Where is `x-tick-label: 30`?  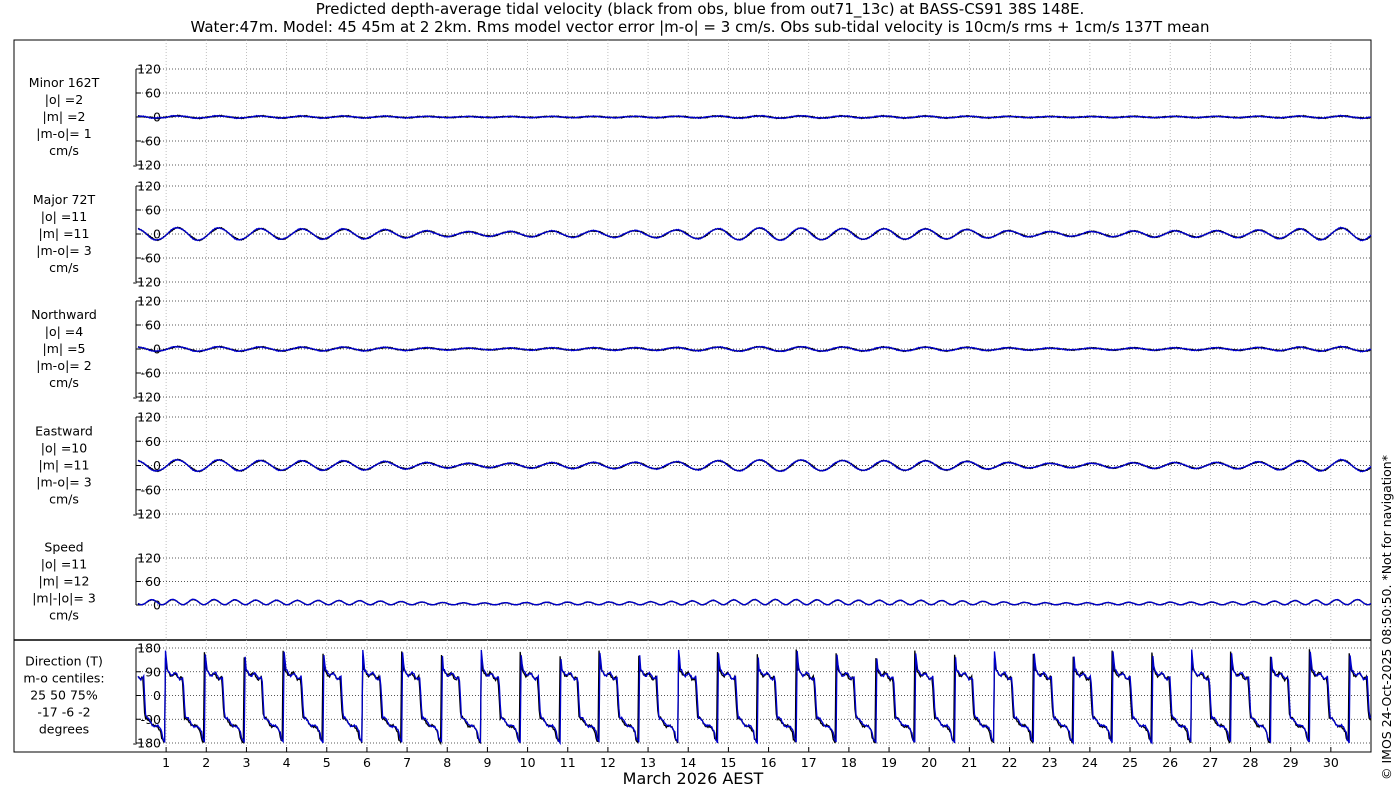 x-tick-label: 30 is located at coordinates (1331, 762).